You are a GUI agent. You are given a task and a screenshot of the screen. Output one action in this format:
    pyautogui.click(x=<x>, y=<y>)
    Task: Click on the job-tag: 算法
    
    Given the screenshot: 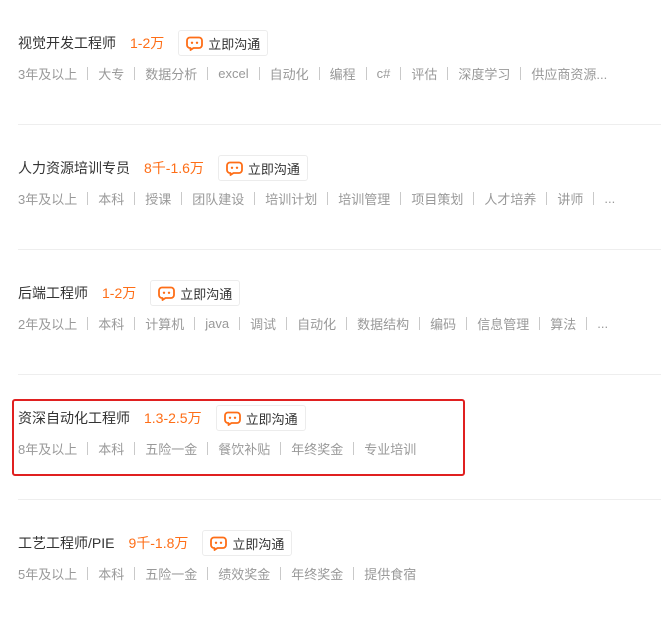 What is the action you would take?
    pyautogui.click(x=563, y=324)
    